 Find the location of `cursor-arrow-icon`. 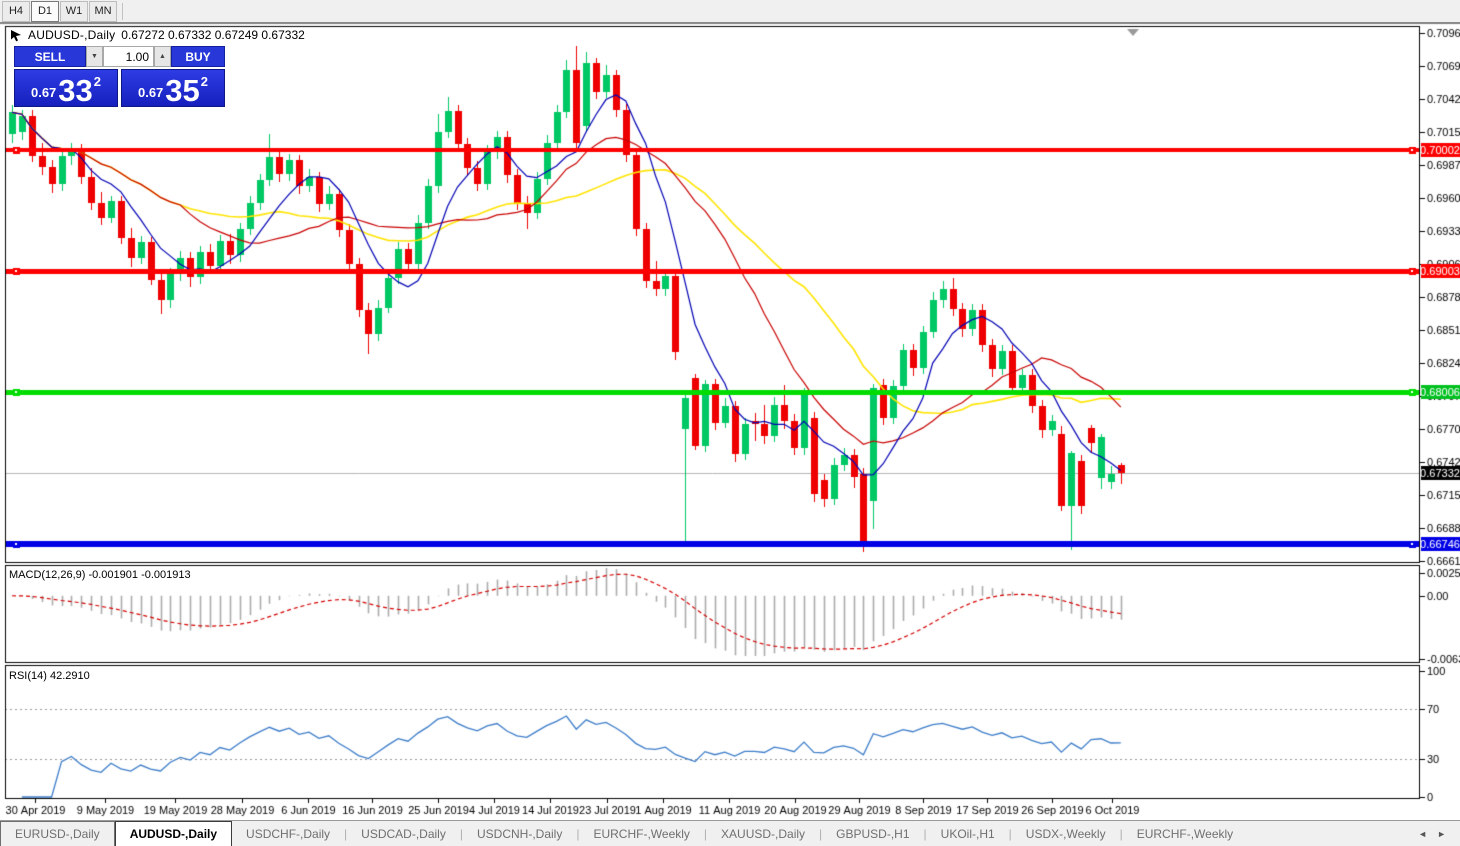

cursor-arrow-icon is located at coordinates (16, 35).